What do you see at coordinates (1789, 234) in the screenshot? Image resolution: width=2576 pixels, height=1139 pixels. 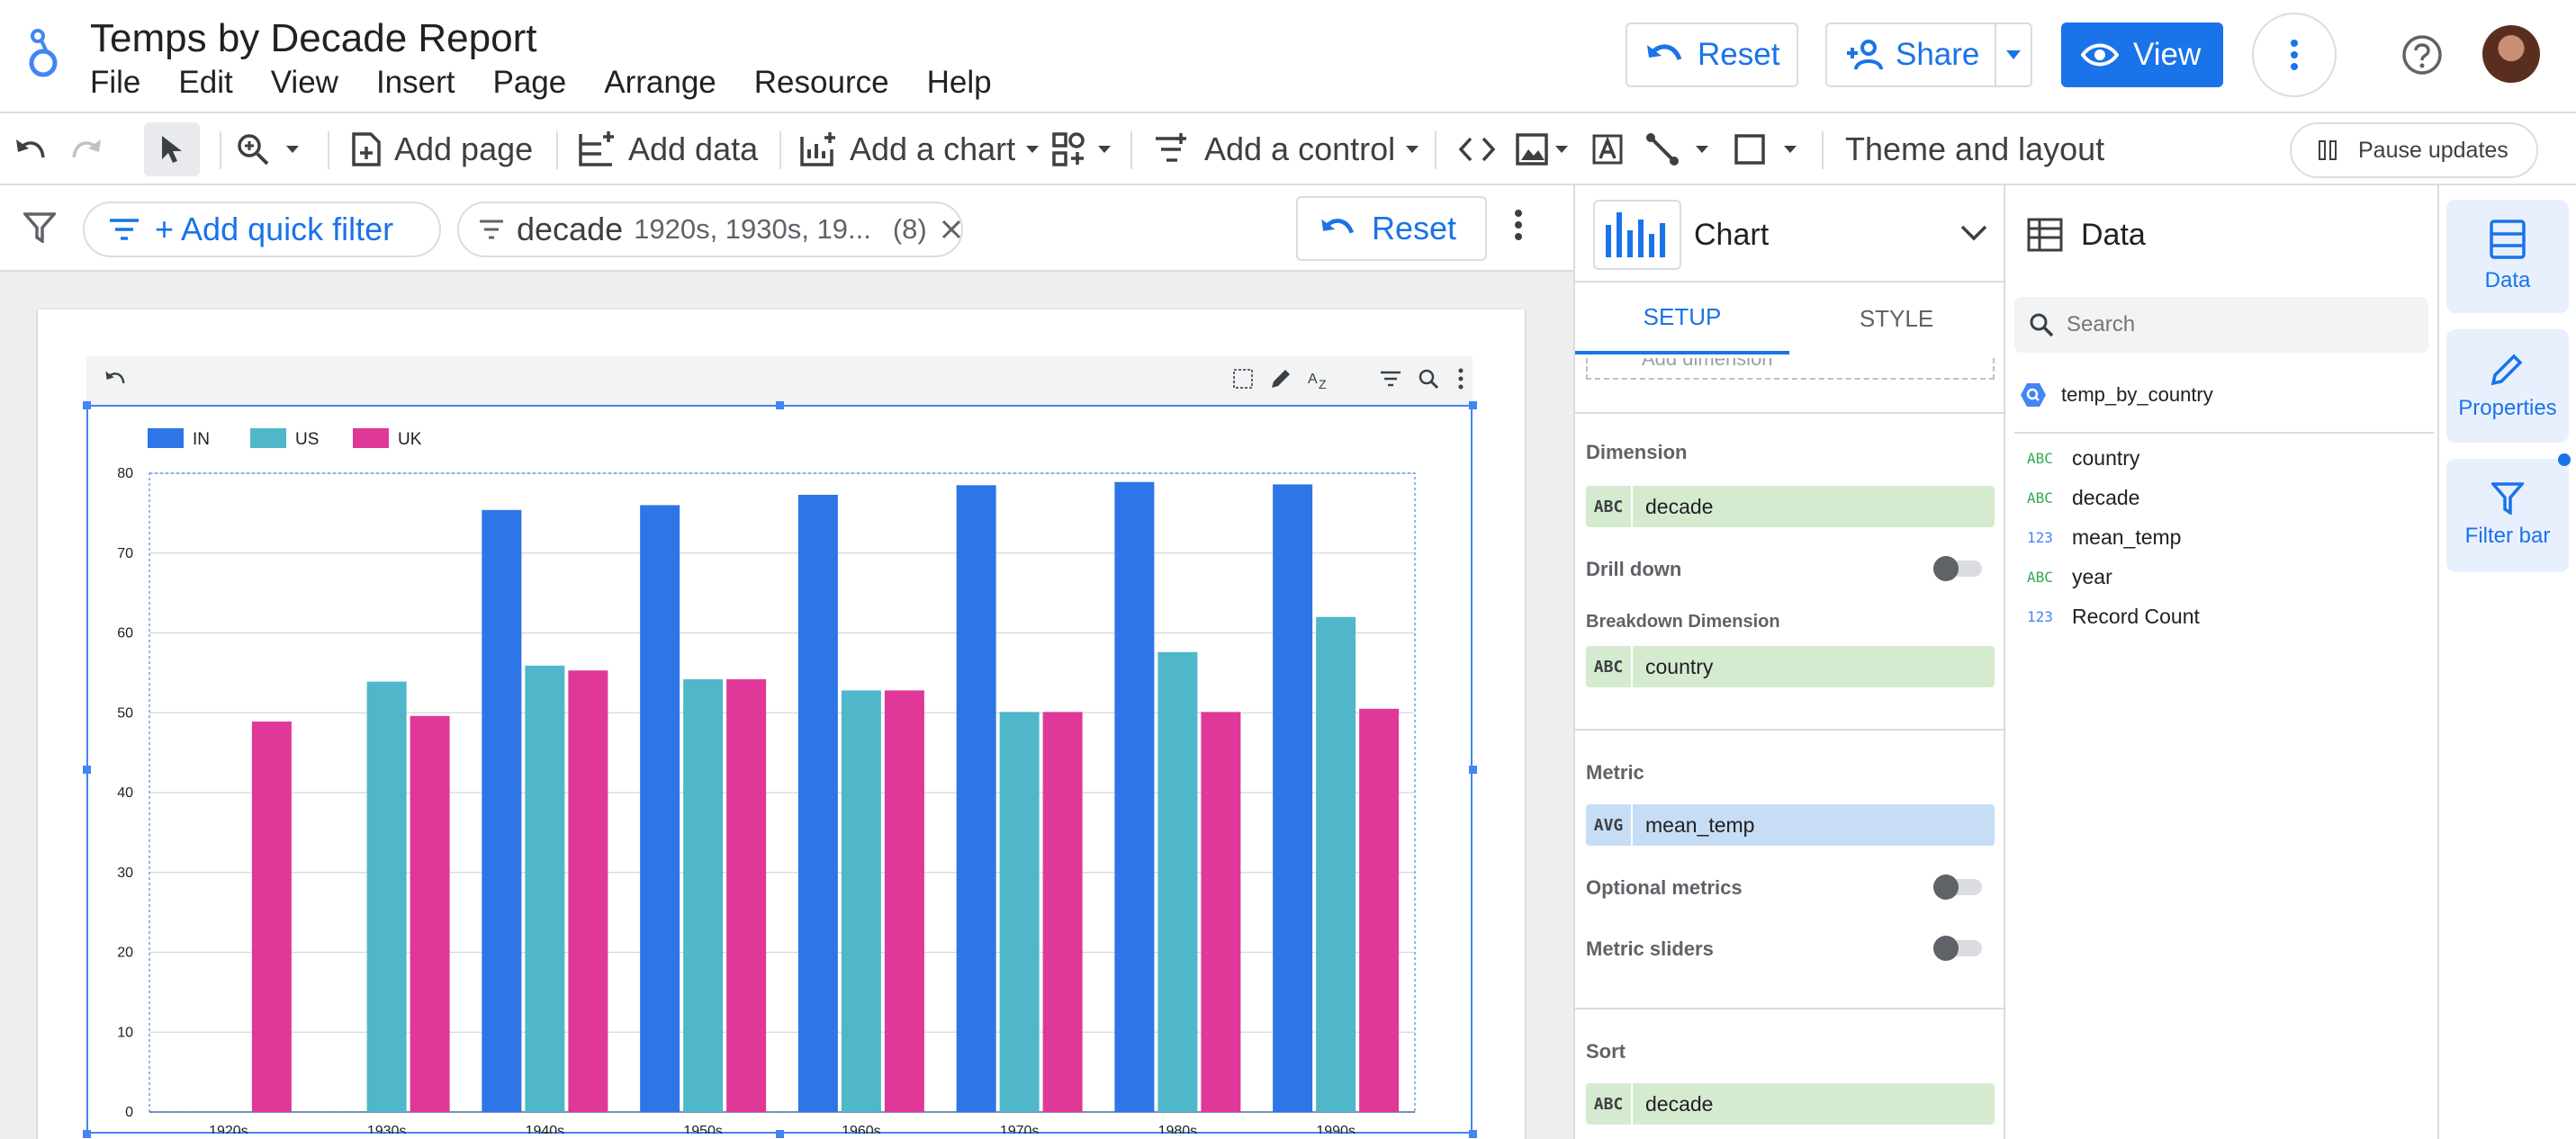 I see `panel-header: Chart` at bounding box center [1789, 234].